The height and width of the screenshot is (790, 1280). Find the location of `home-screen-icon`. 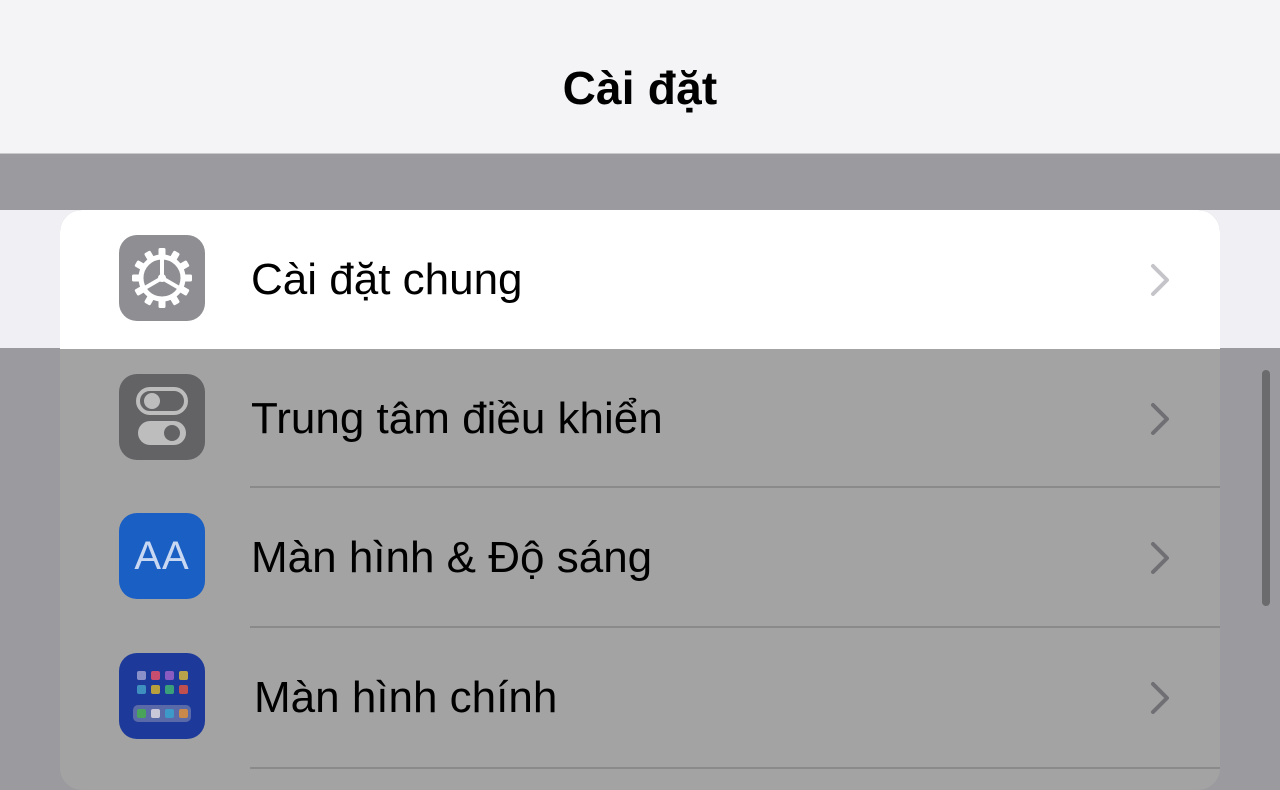

home-screen-icon is located at coordinates (162, 696).